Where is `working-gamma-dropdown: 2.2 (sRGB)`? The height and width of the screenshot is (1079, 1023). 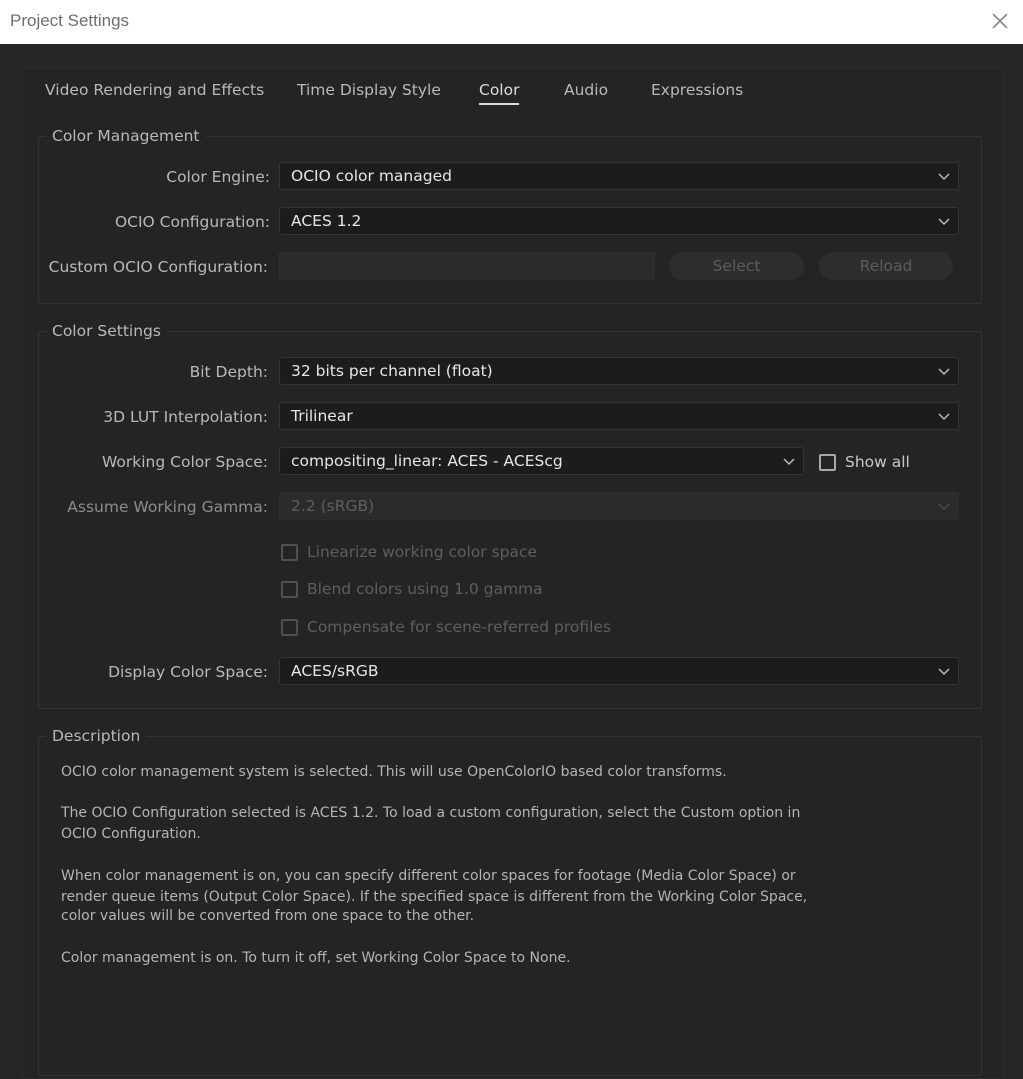 working-gamma-dropdown: 2.2 (sRGB) is located at coordinates (619, 506).